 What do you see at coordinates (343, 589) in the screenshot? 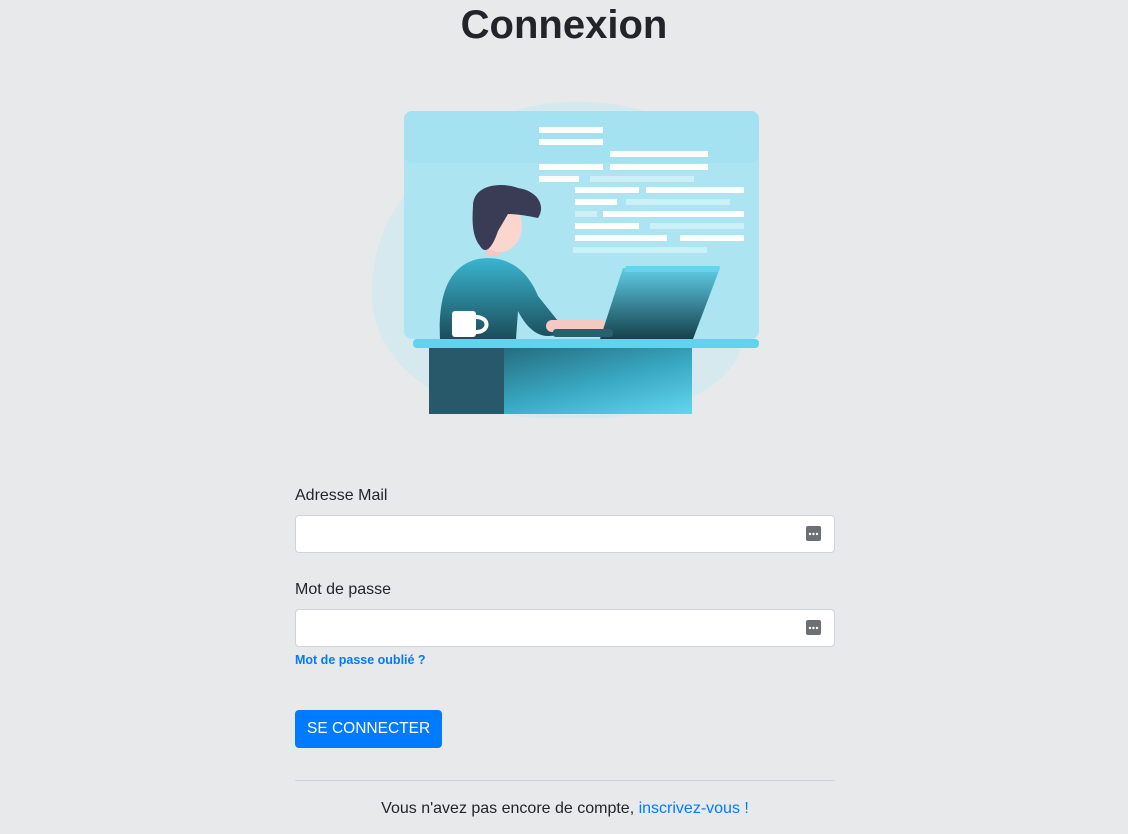
I see `password-label: Mot de passe` at bounding box center [343, 589].